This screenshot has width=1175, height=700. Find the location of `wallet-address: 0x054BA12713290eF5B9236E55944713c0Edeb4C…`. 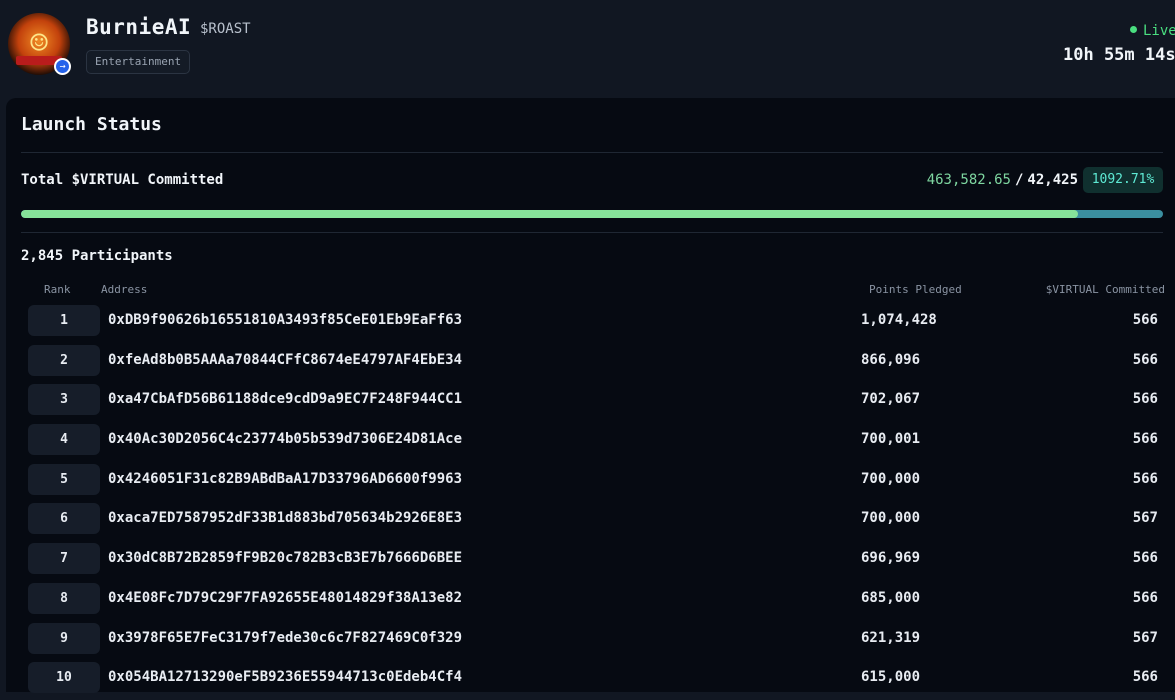

wallet-address: 0x054BA12713290eF5B9236E55944713c0Edeb4C… is located at coordinates (285, 677).